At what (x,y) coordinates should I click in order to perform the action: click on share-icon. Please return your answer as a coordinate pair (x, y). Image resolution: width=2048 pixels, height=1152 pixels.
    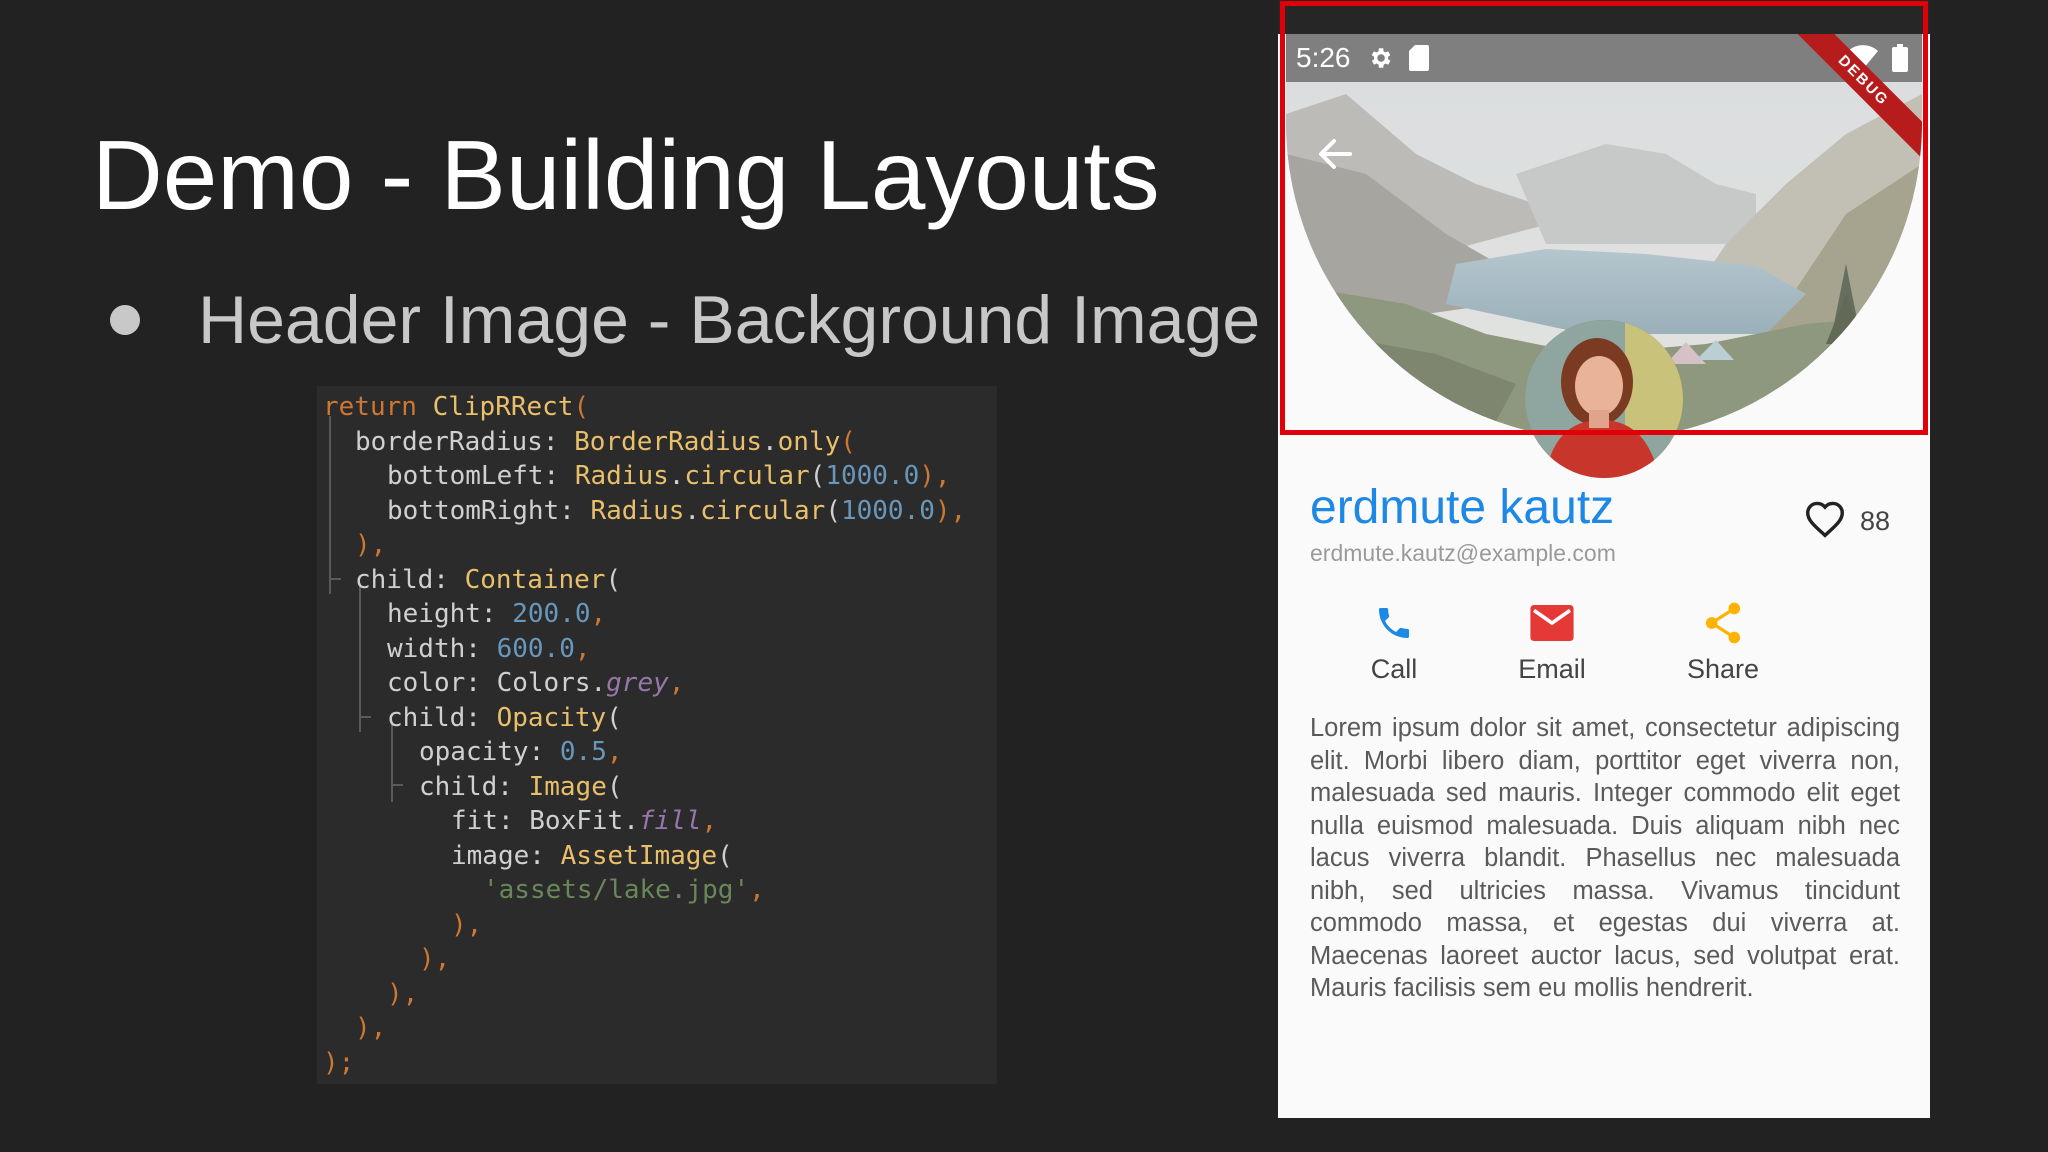
    Looking at the image, I should click on (1723, 623).